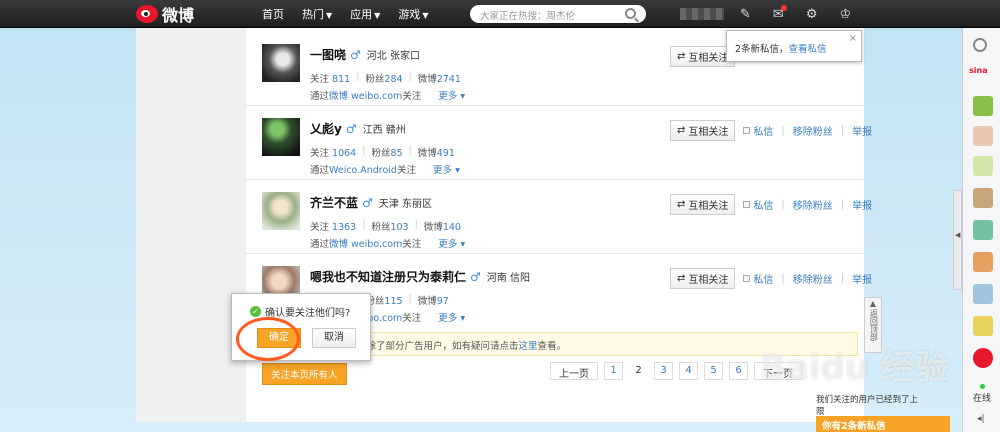  Describe the element at coordinates (365, 14) in the screenshot. I see `nav-apps: 应用 ▼` at that location.